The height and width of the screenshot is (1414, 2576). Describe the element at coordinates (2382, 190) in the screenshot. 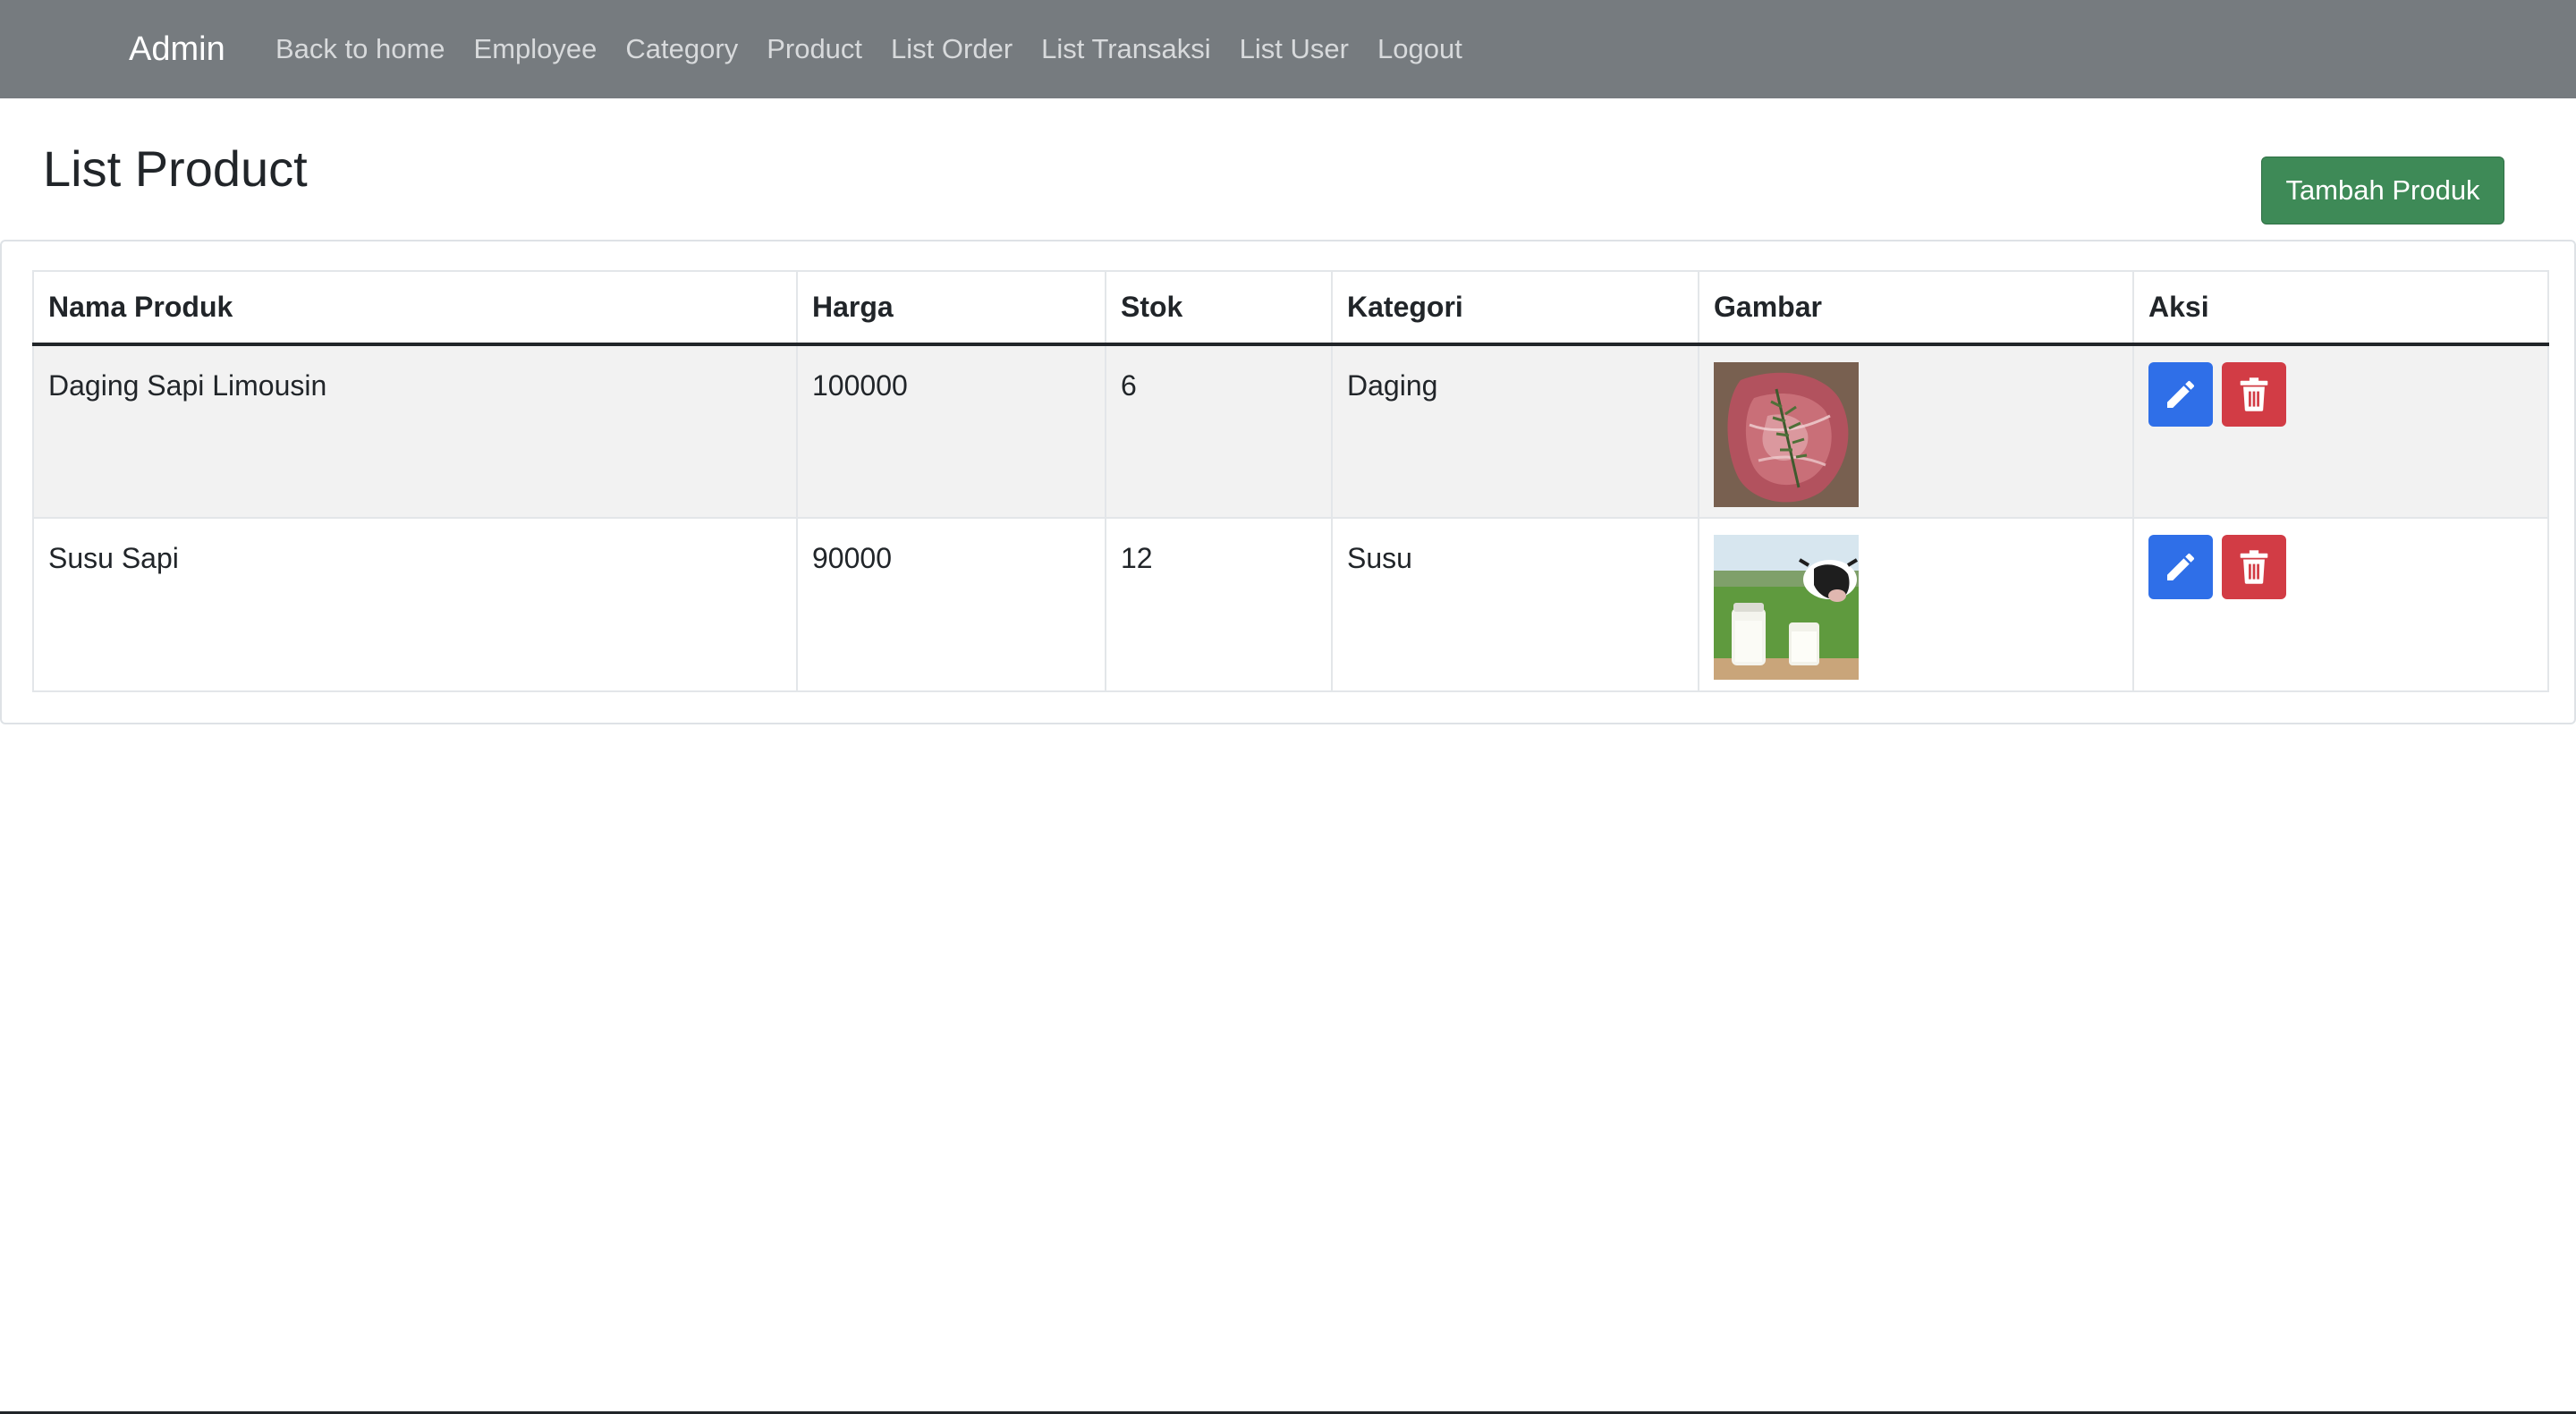

I see `add-product-button: Tambah Produk` at that location.